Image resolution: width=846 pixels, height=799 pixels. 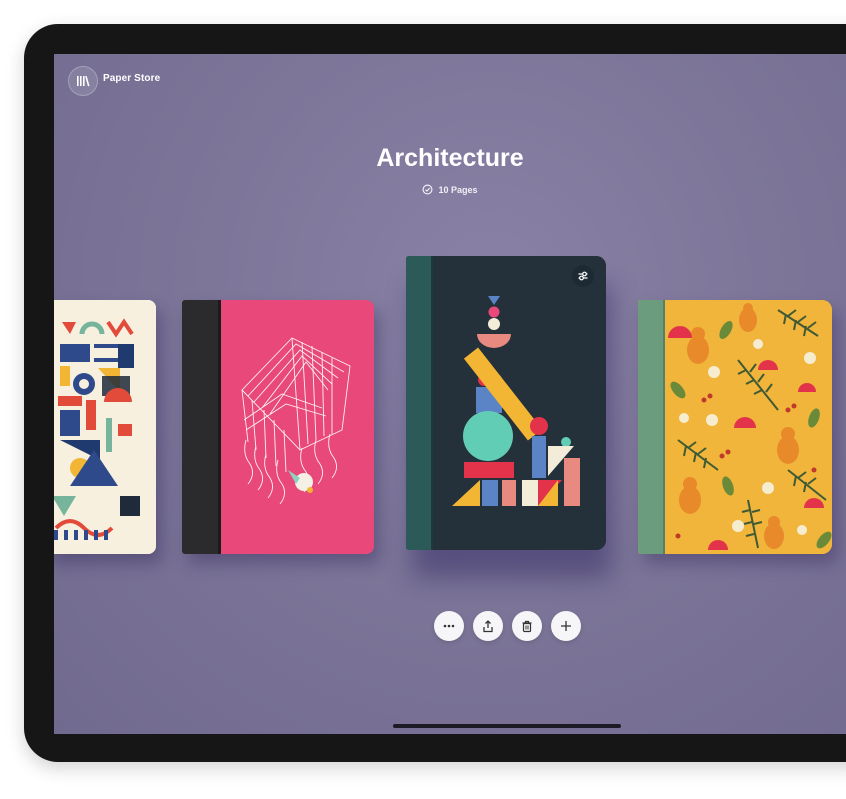 I want to click on ellipsis-icon, so click(x=449, y=626).